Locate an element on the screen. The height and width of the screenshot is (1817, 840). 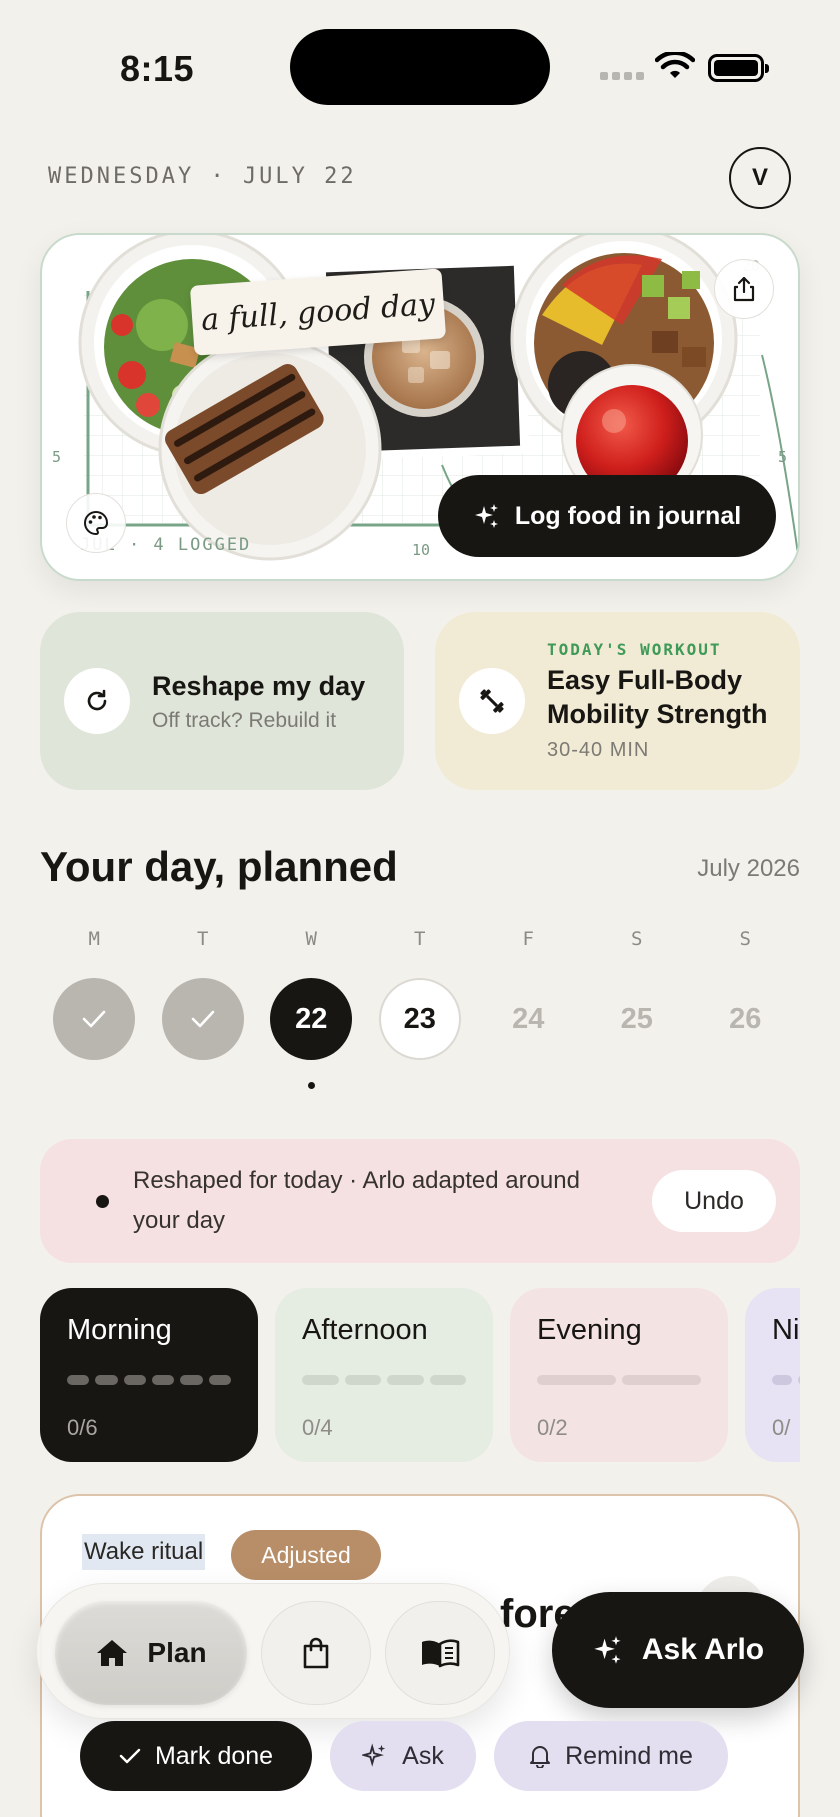
dumbbell-icon-wrap is located at coordinates (492, 701).